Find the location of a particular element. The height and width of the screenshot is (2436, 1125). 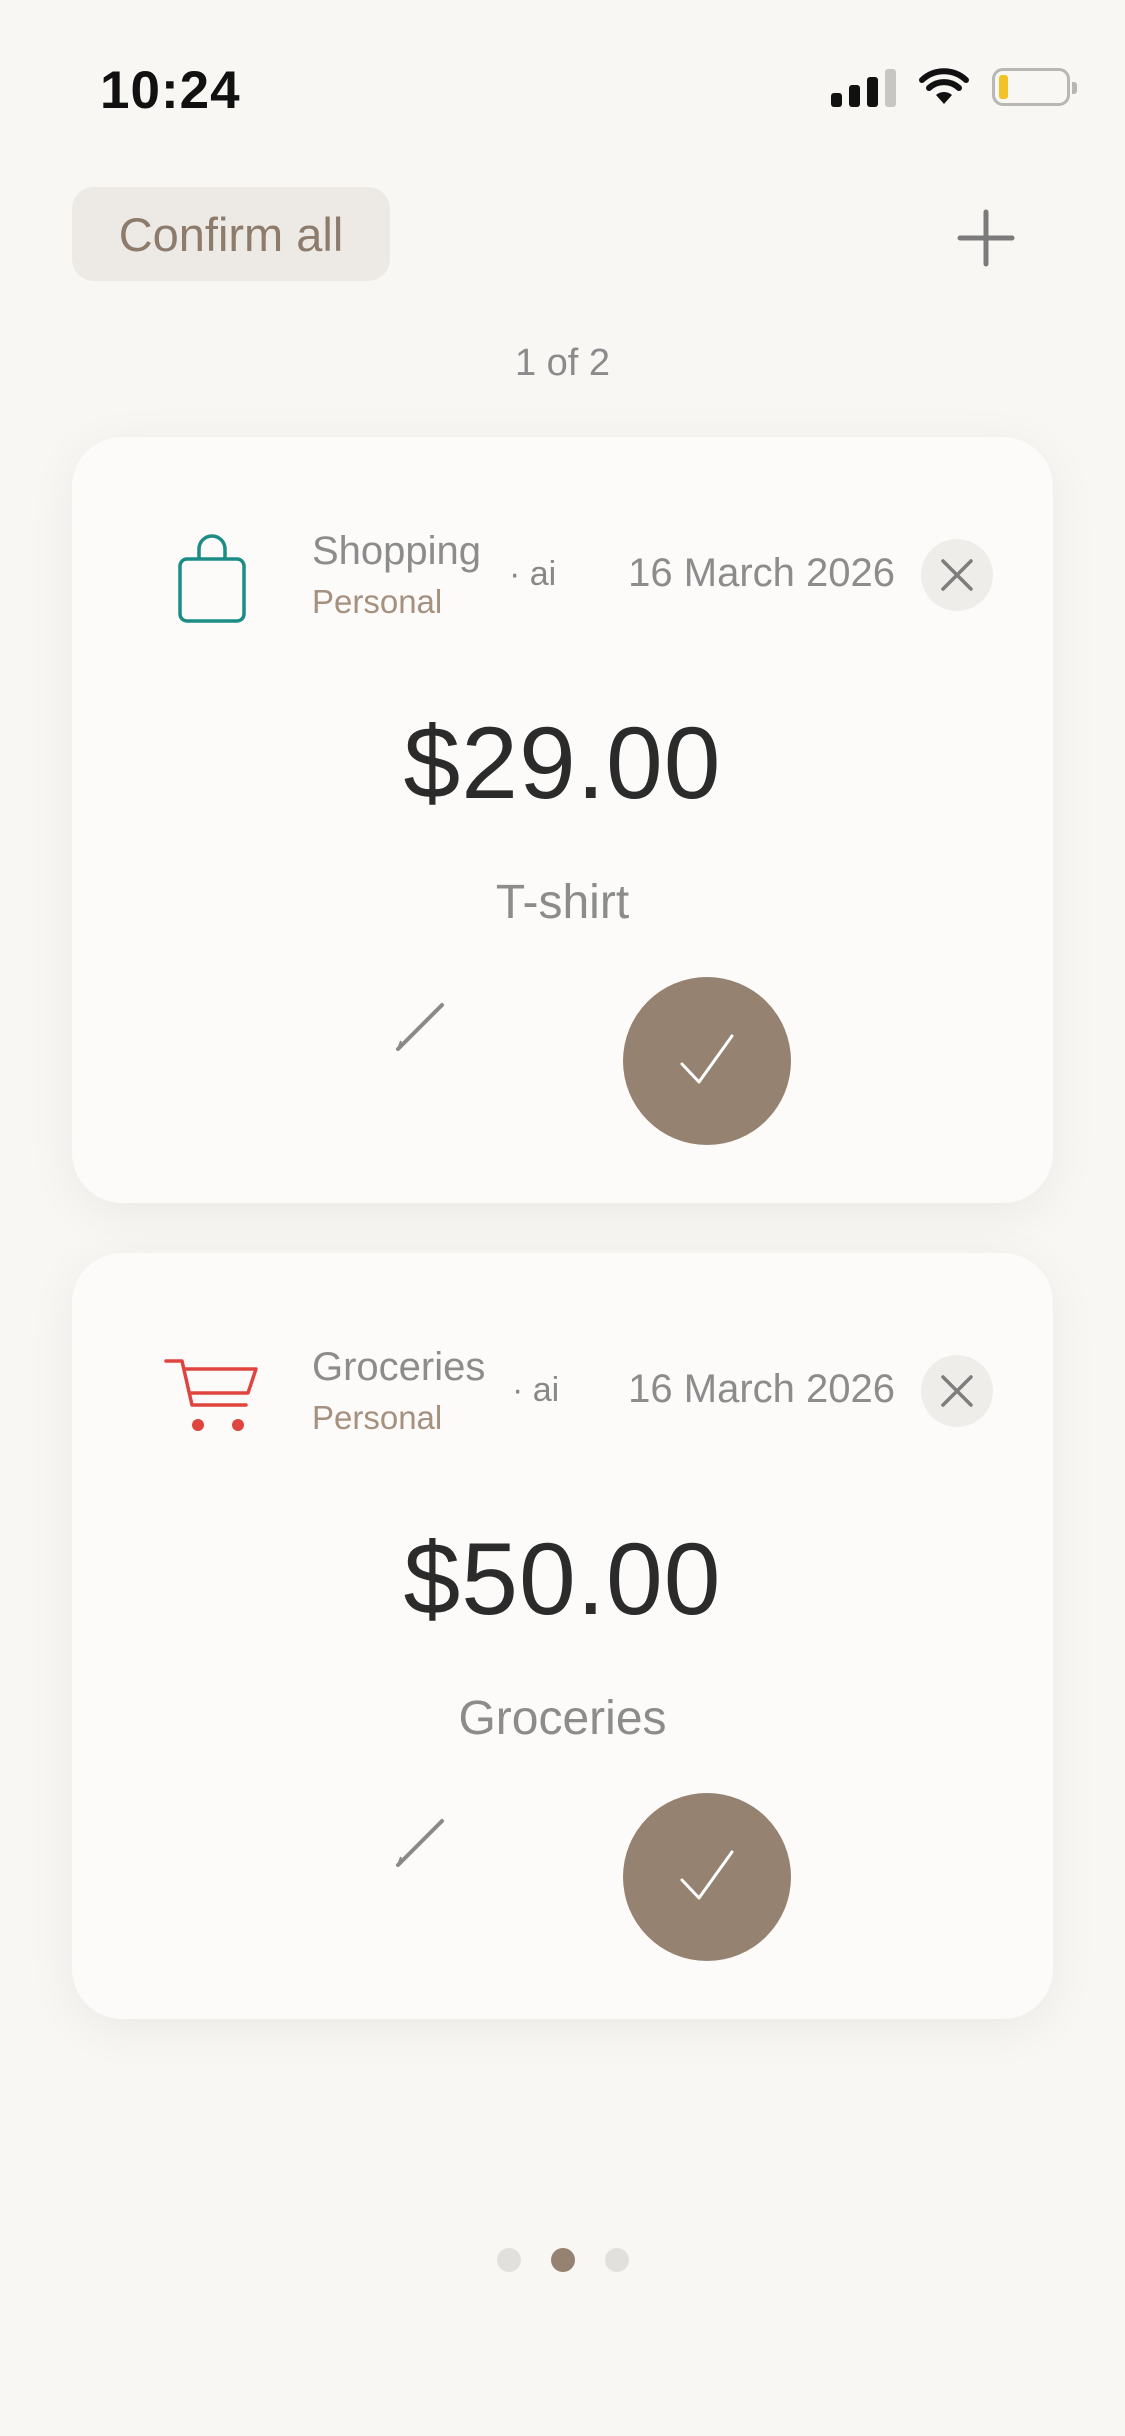

category-name: Shopping is located at coordinates (397, 551).